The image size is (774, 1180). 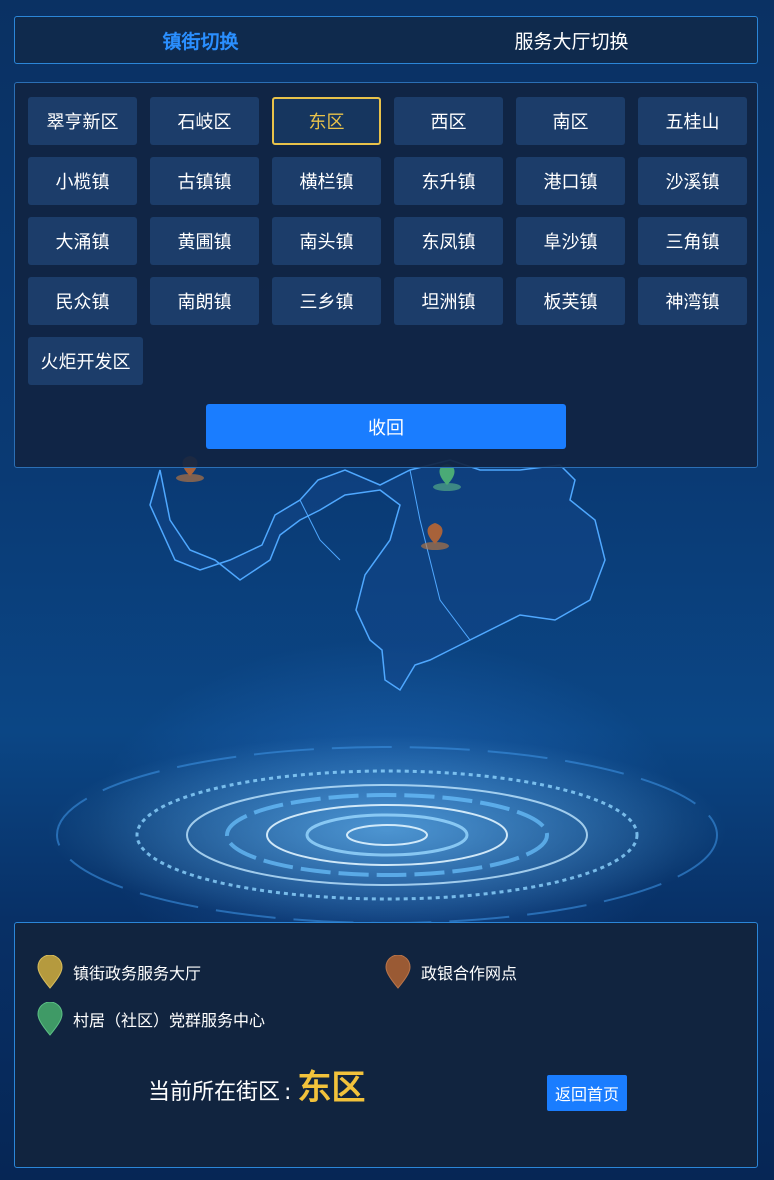 What do you see at coordinates (570, 301) in the screenshot?
I see `district-button: 板芙镇` at bounding box center [570, 301].